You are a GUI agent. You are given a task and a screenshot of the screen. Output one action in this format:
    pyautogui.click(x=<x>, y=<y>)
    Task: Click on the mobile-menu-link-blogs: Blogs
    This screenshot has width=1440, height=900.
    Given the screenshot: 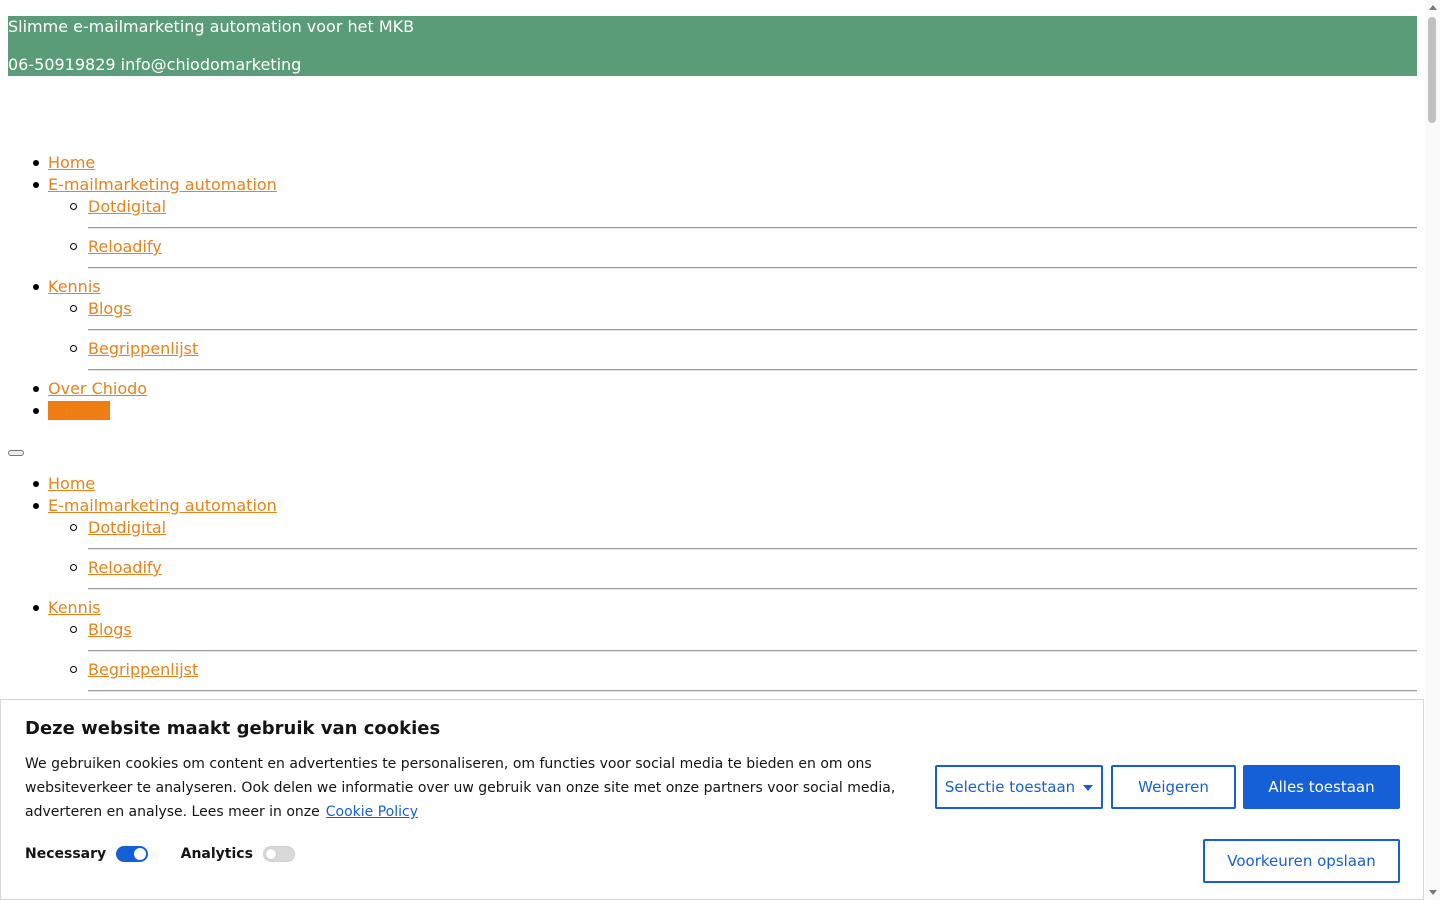 What is the action you would take?
    pyautogui.click(x=110, y=629)
    